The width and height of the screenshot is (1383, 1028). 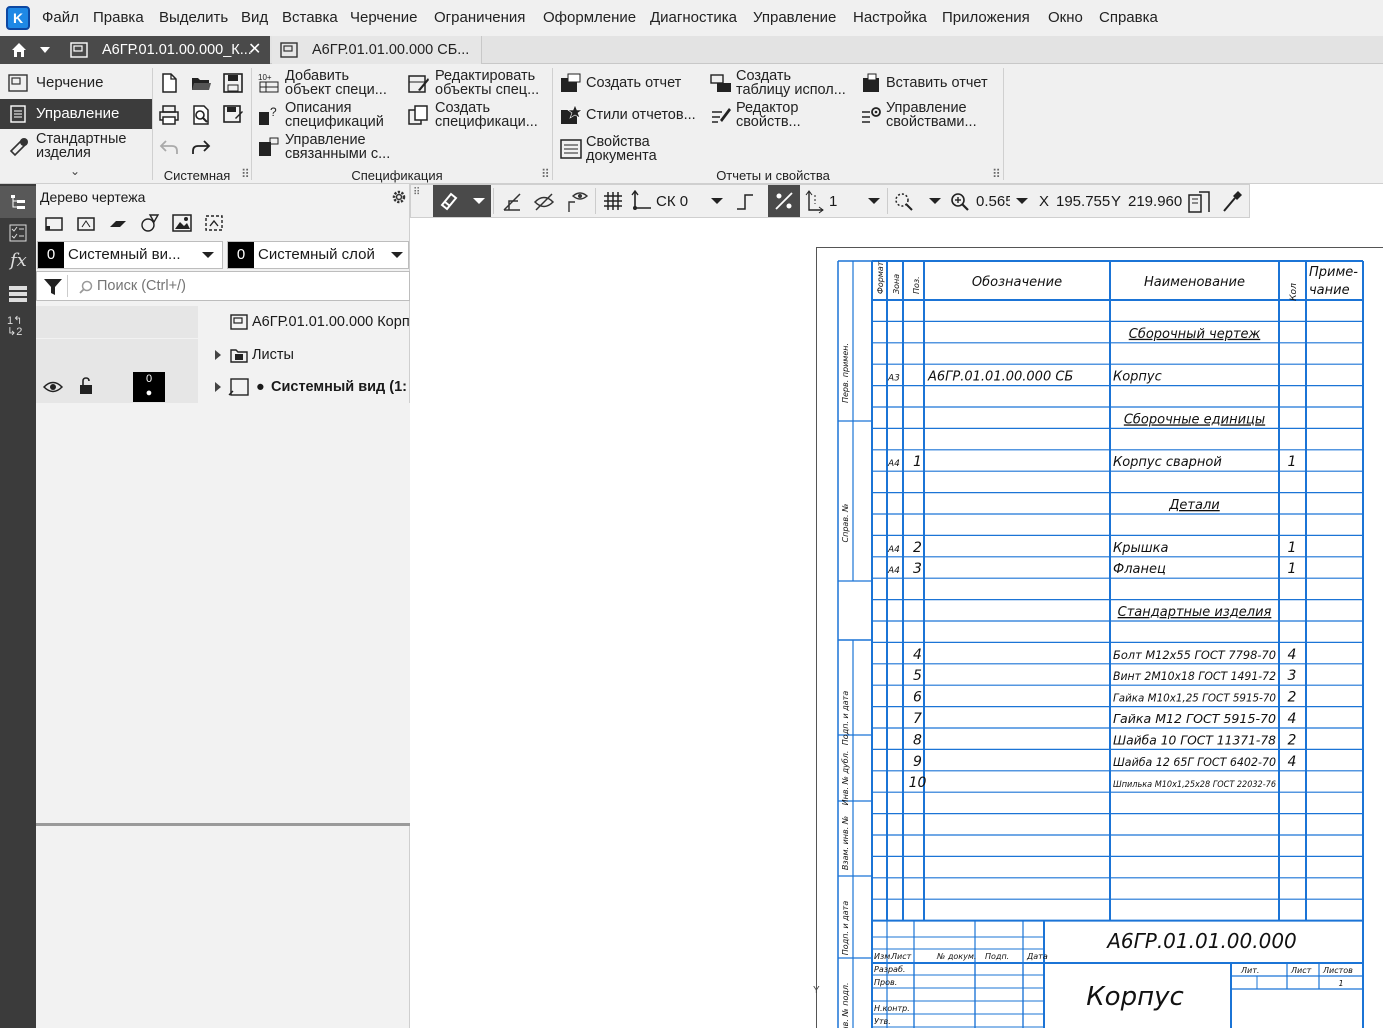 I want to click on ortho-icon, so click(x=512, y=202).